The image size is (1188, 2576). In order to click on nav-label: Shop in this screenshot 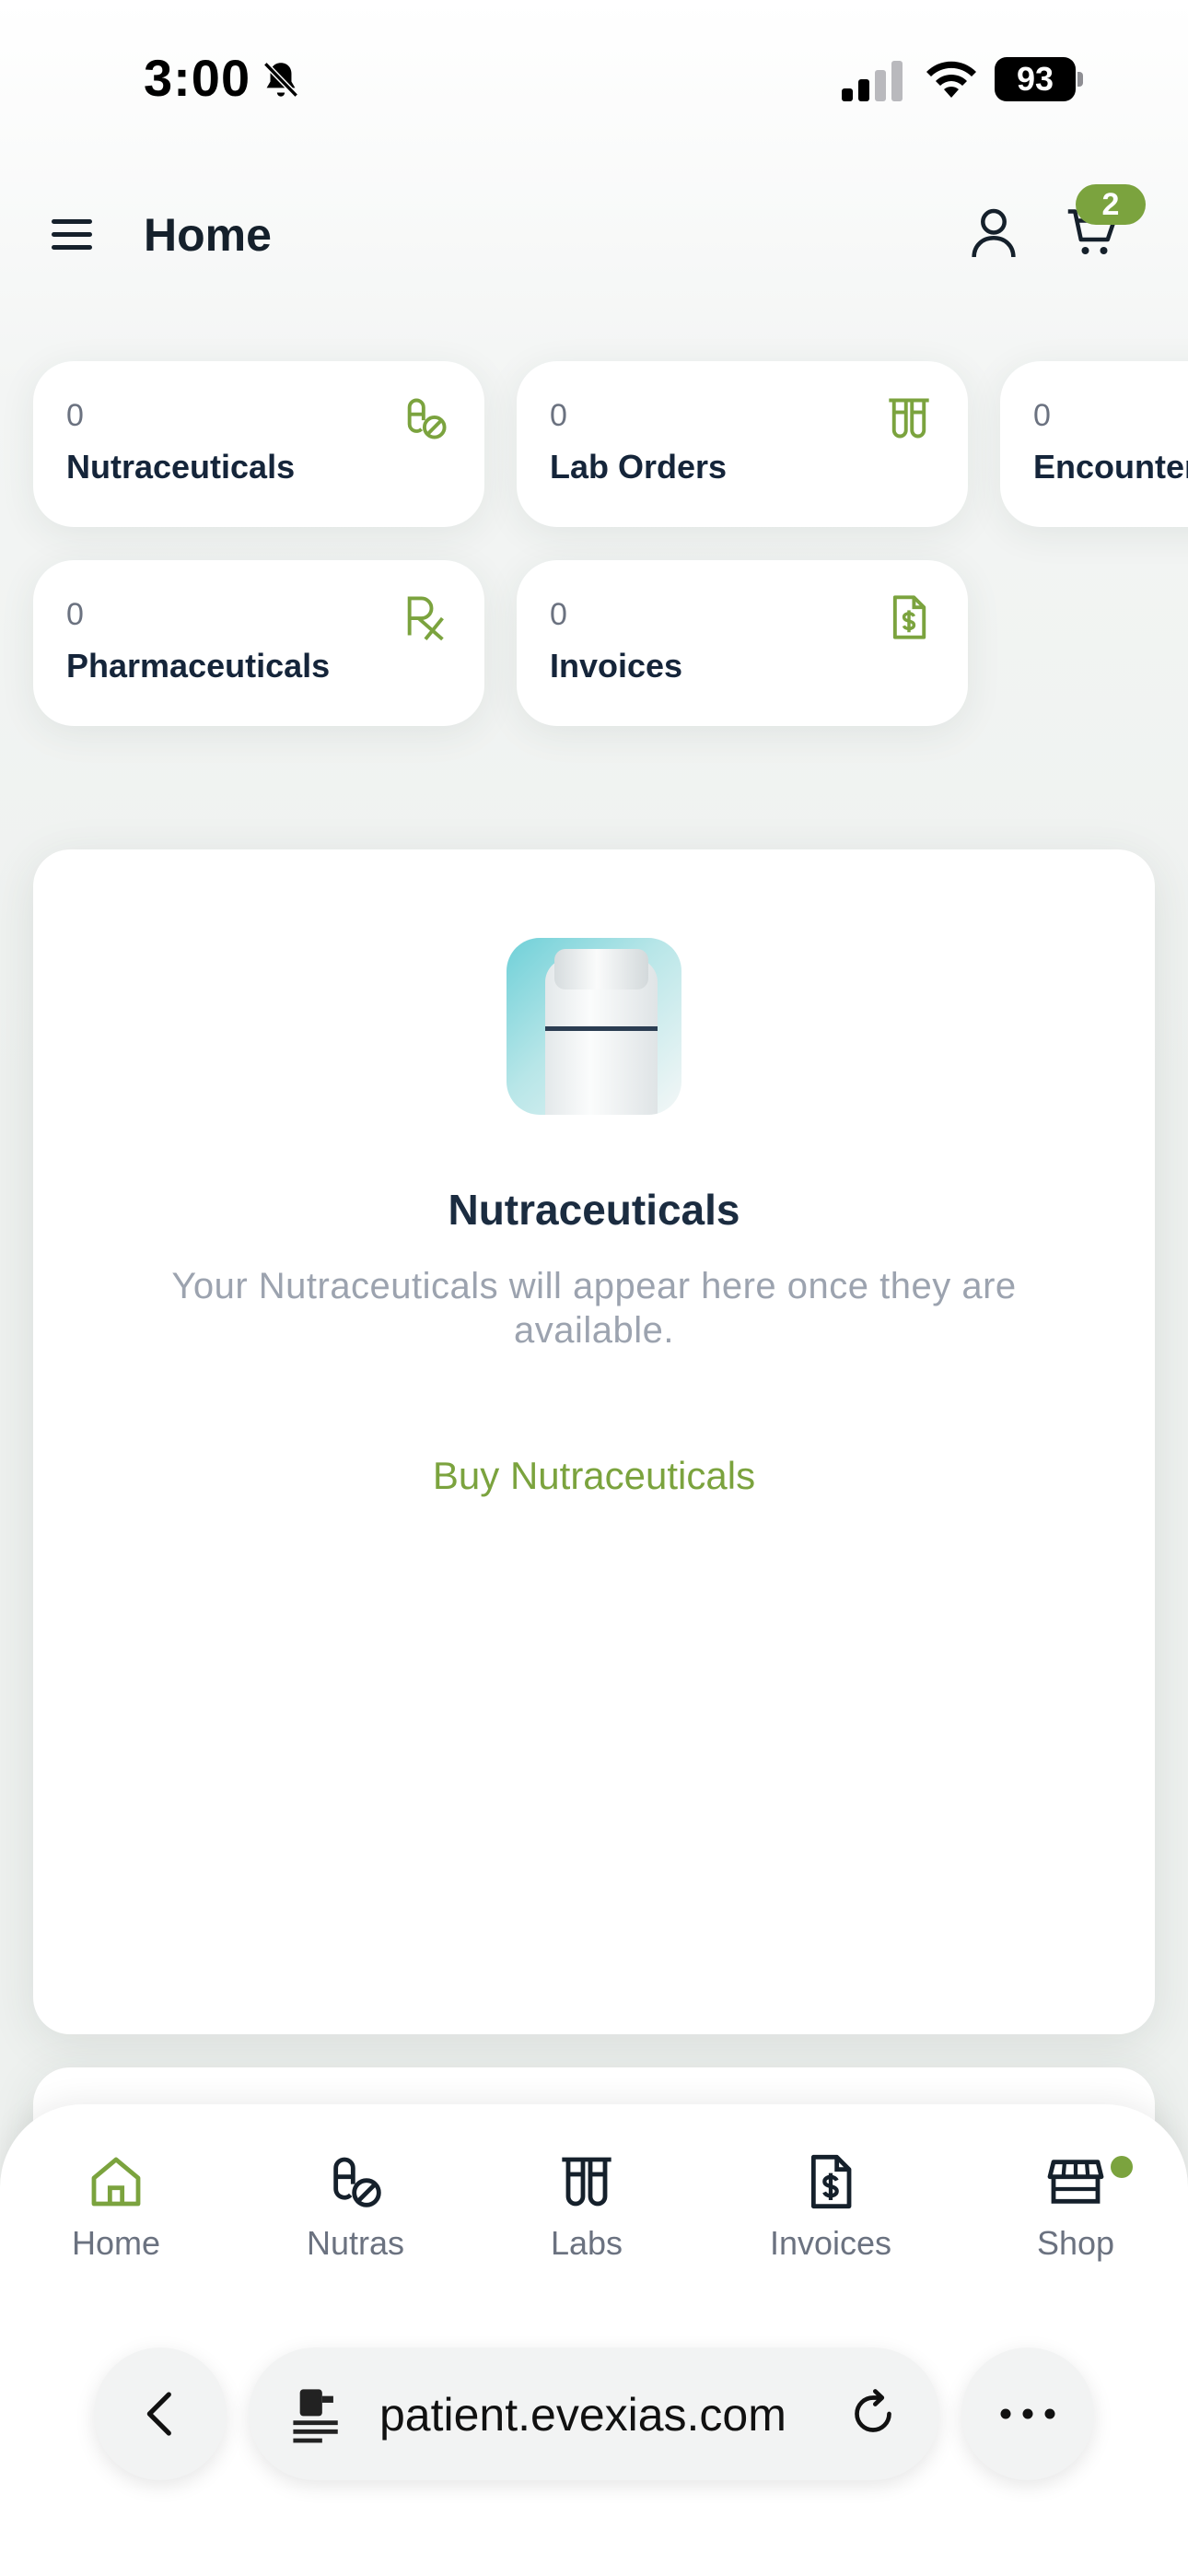, I will do `click(1075, 2243)`.